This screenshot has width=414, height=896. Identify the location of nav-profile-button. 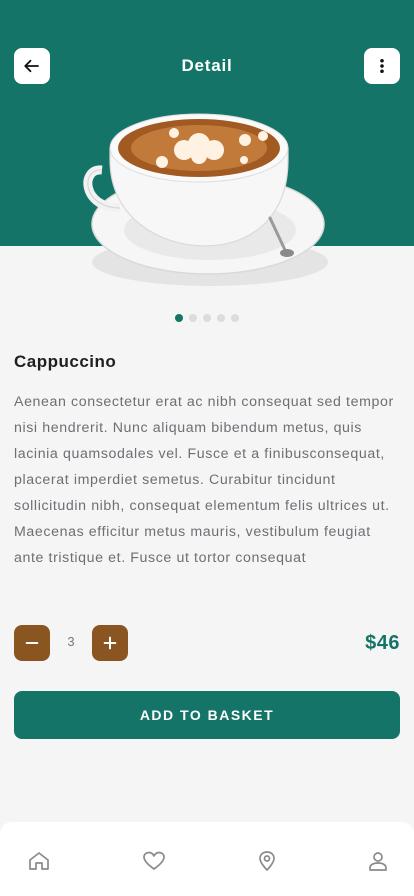
(378, 861).